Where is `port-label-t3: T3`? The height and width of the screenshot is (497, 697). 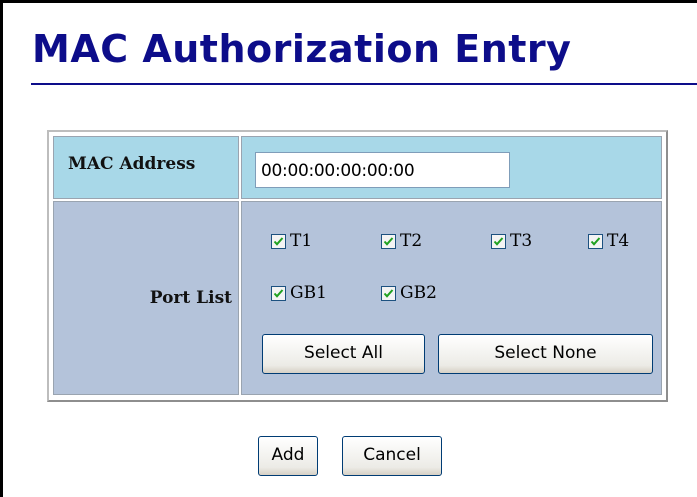
port-label-t3: T3 is located at coordinates (521, 241).